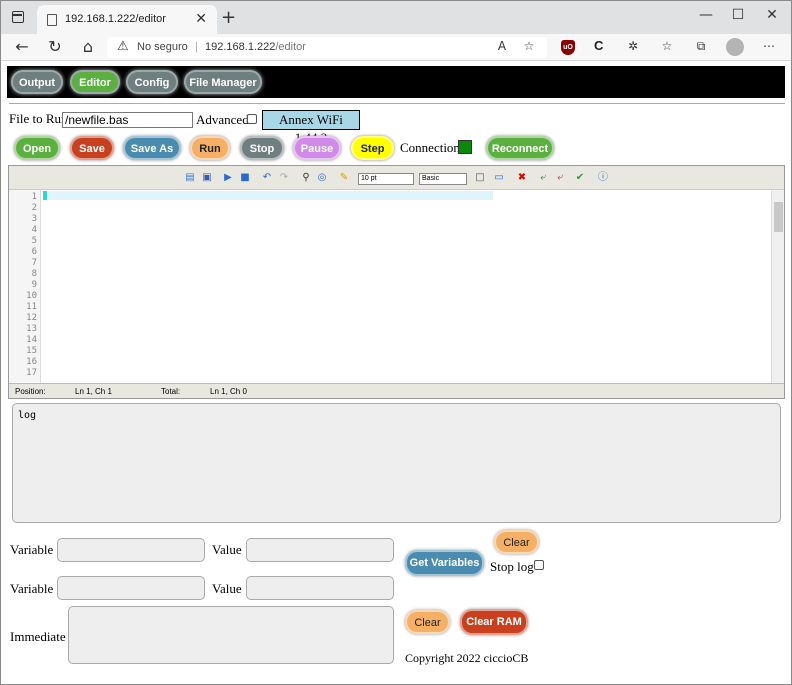 The width and height of the screenshot is (792, 685). What do you see at coordinates (580, 178) in the screenshot?
I see `check-icon: ✔` at bounding box center [580, 178].